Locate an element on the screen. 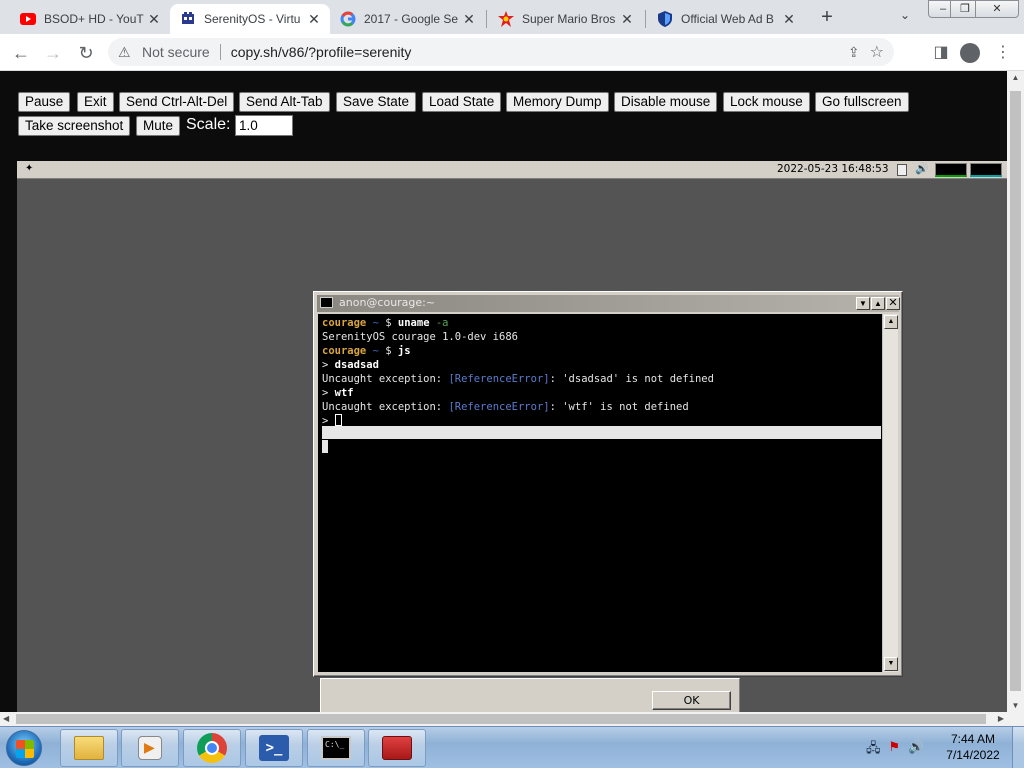 This screenshot has height=768, width=1024. page-vertical-scrollbar: ▲ ▼ is located at coordinates (1015, 391).